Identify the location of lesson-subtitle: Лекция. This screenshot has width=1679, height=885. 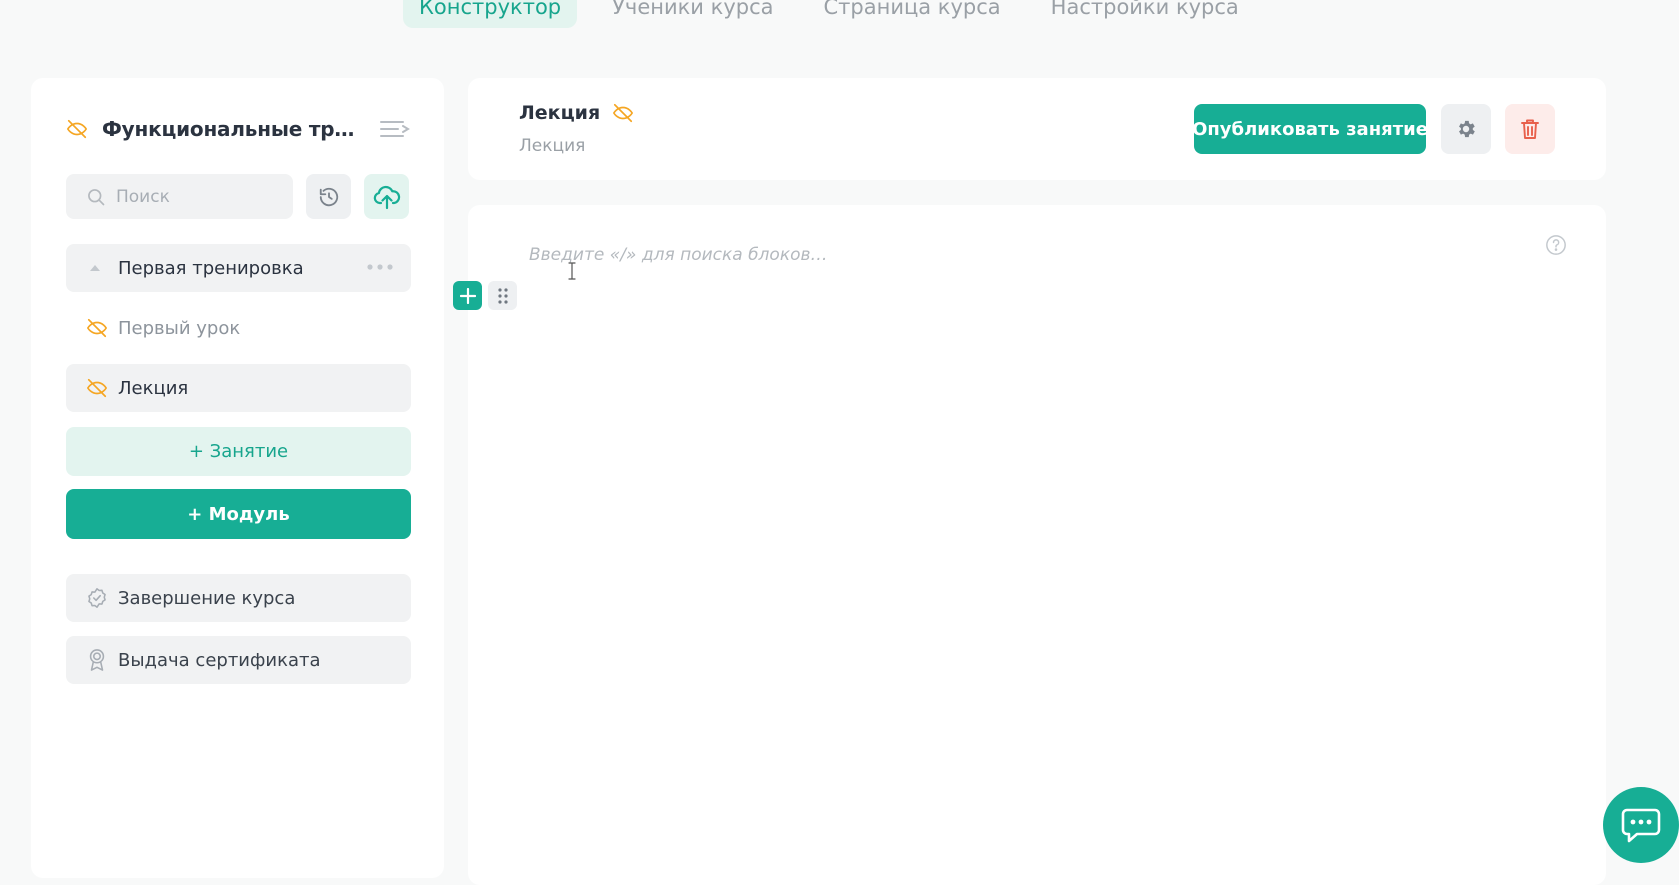
(552, 146).